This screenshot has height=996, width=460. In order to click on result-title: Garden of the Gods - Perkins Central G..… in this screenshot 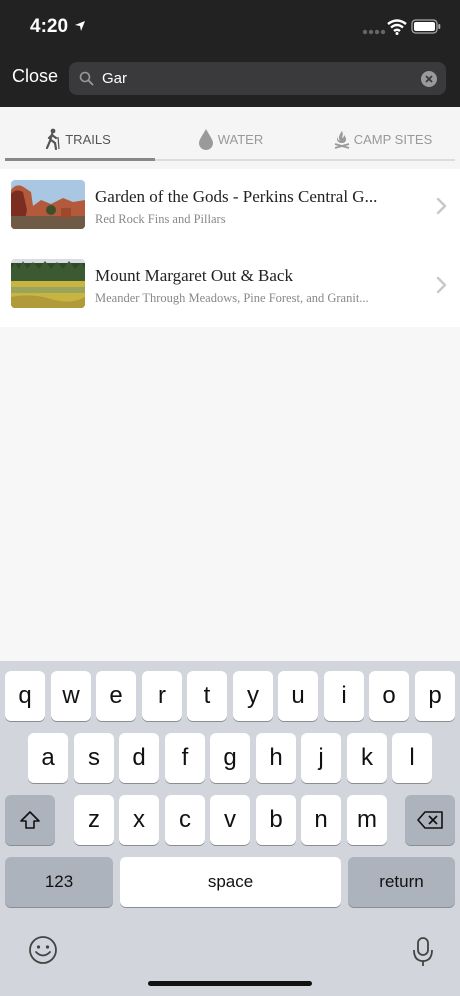, I will do `click(236, 196)`.